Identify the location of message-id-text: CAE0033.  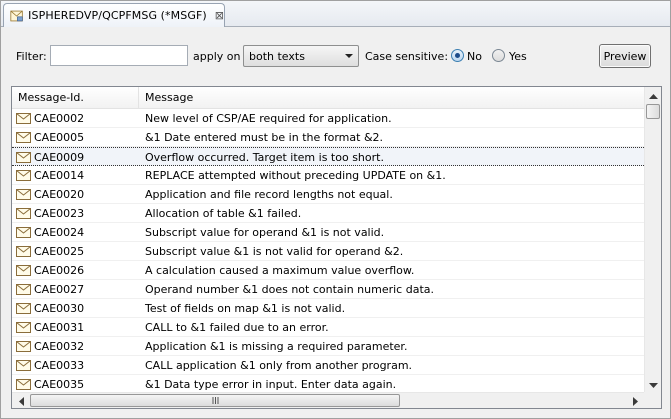
(59, 365).